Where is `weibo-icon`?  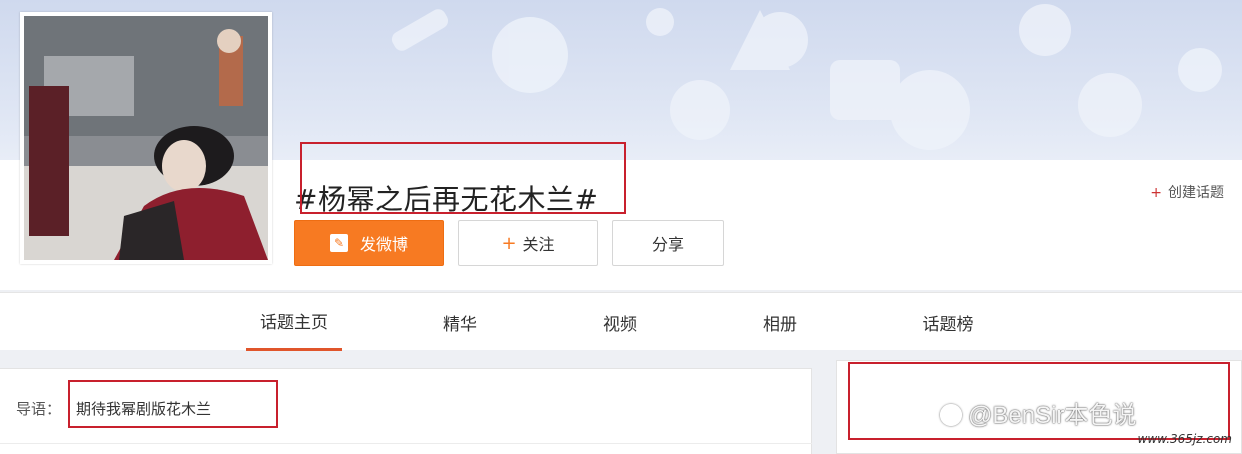 weibo-icon is located at coordinates (951, 415).